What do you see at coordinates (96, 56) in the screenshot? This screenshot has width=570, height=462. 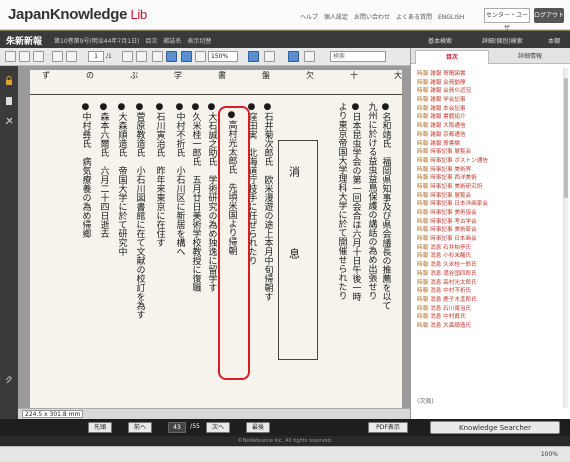 I see `page-number-input: 1` at bounding box center [96, 56].